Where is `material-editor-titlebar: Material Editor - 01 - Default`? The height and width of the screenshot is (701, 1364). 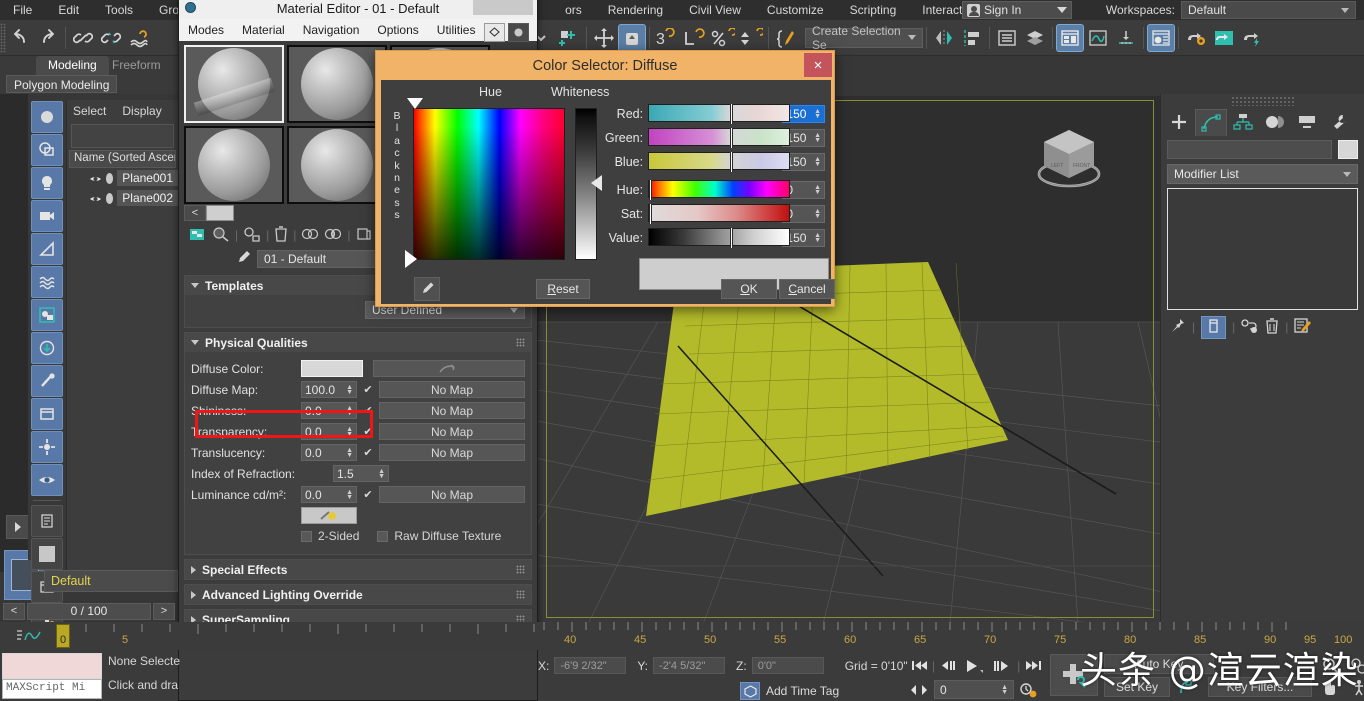 material-editor-titlebar: Material Editor - 01 - Default is located at coordinates (358, 9).